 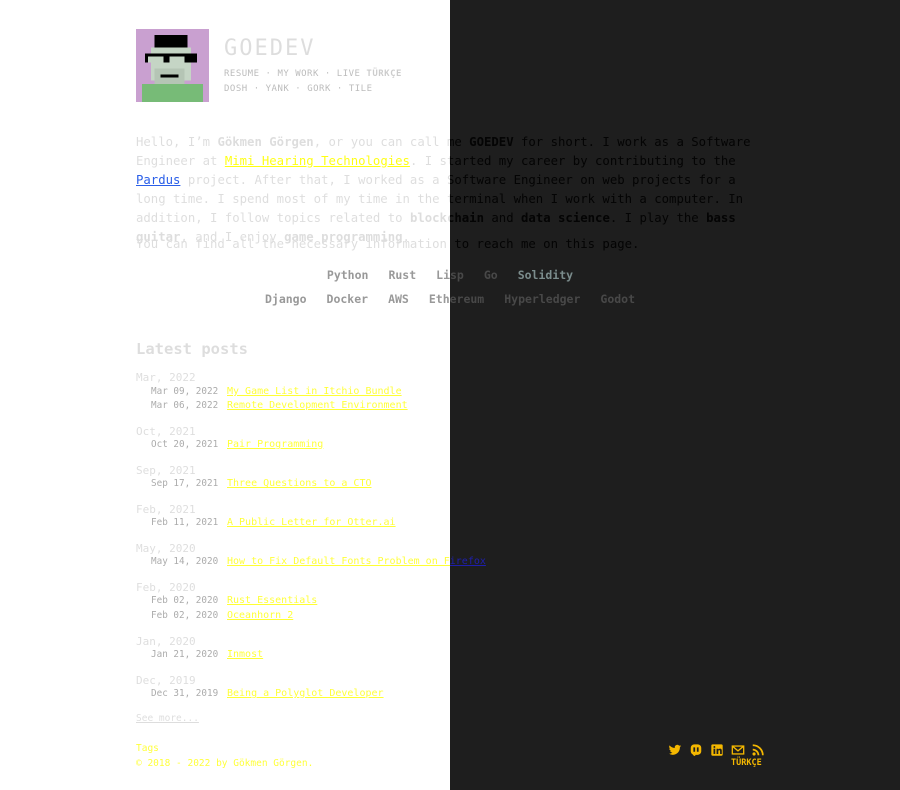 I want to click on skill-rust: Rust, so click(x=402, y=275).